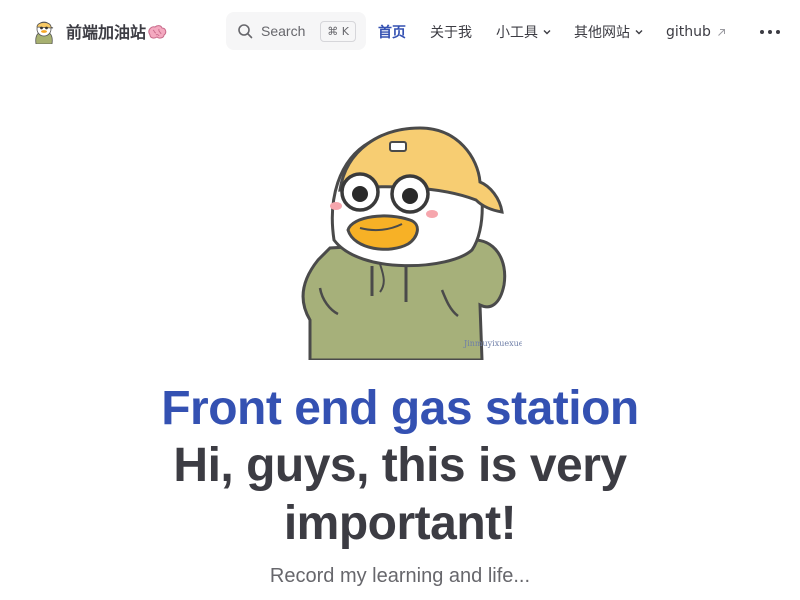  Describe the element at coordinates (283, 31) in the screenshot. I see `search-label: Search` at that location.